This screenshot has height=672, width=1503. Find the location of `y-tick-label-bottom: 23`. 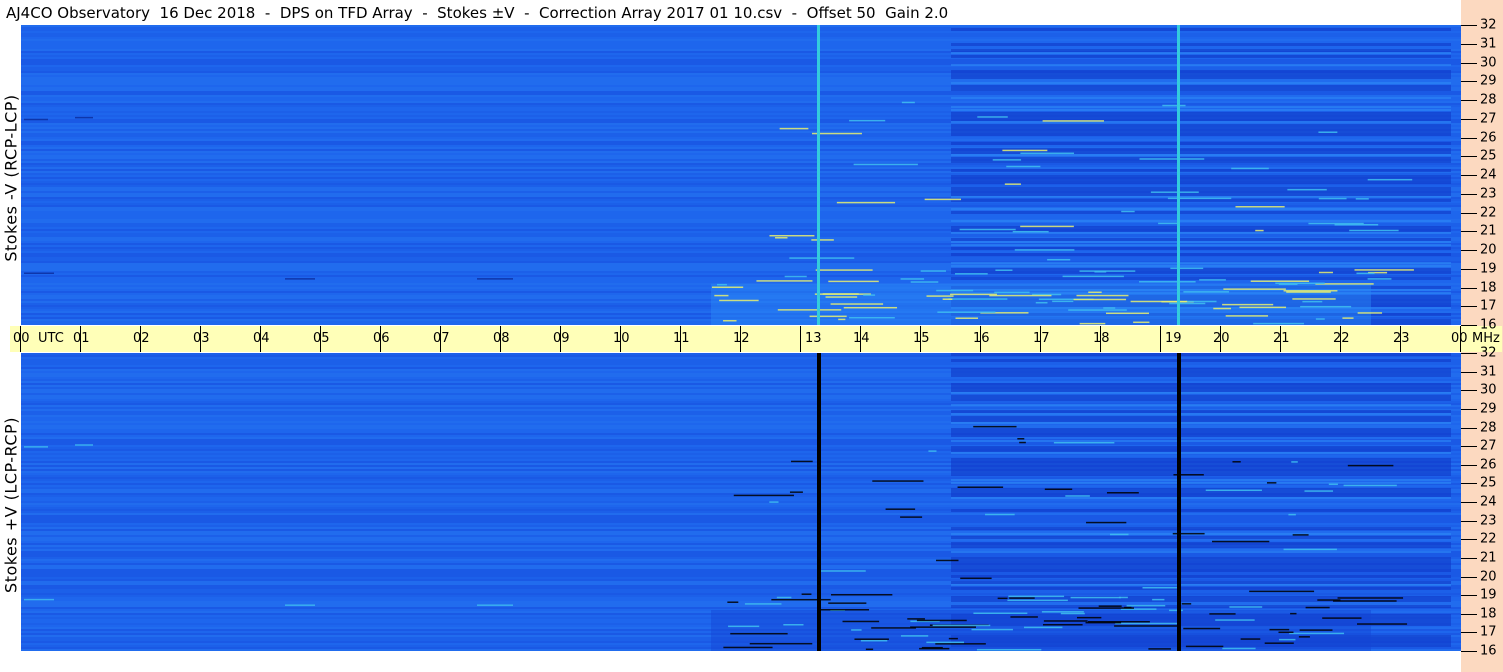

y-tick-label-bottom: 23 is located at coordinates (1488, 521).